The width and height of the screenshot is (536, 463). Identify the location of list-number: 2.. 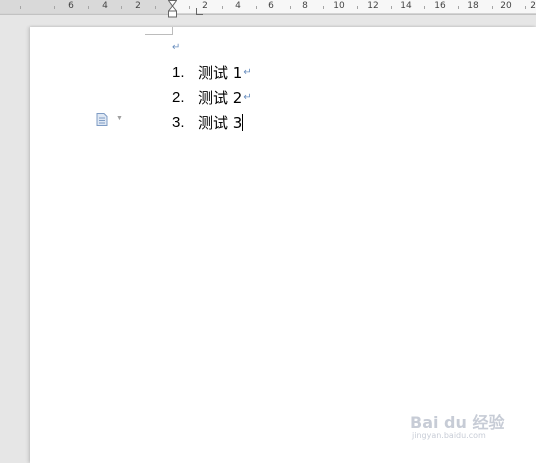
(178, 97).